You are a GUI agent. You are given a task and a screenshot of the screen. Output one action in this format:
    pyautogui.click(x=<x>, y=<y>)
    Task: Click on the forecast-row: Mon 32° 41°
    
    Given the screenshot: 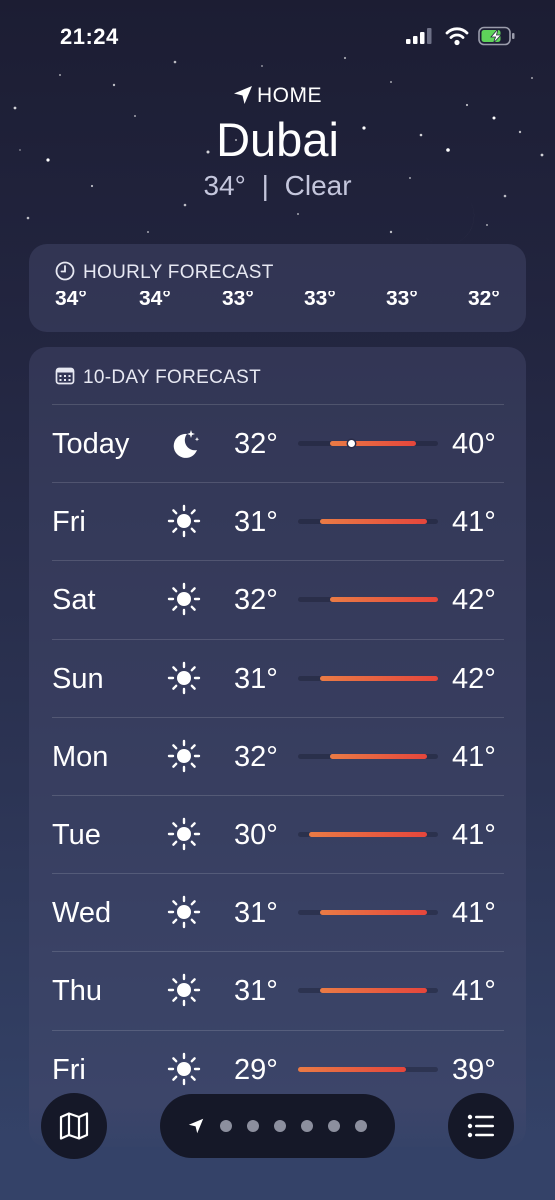 What is the action you would take?
    pyautogui.click(x=277, y=756)
    